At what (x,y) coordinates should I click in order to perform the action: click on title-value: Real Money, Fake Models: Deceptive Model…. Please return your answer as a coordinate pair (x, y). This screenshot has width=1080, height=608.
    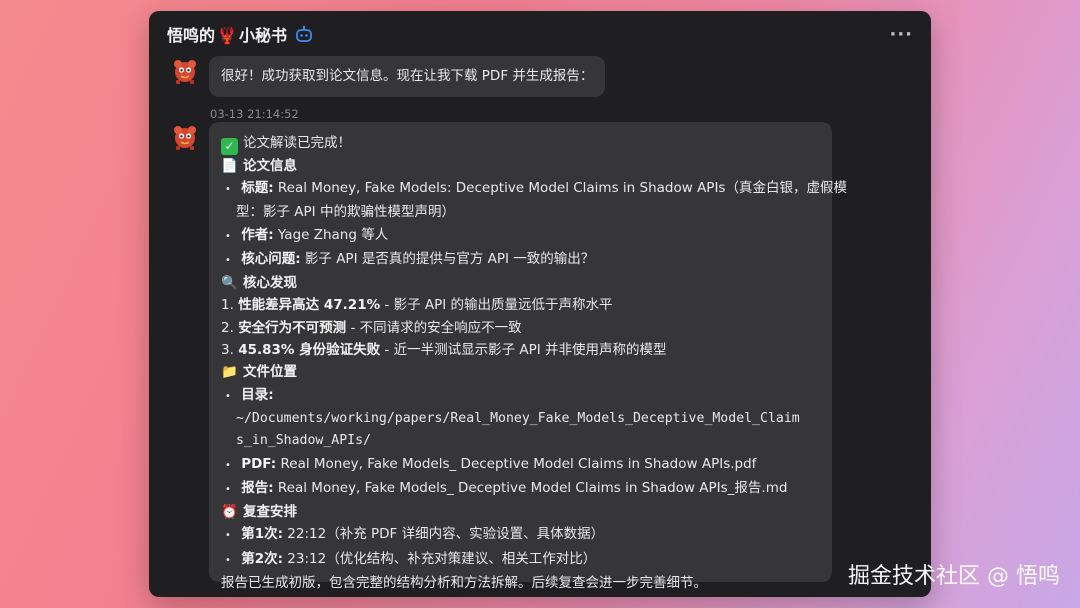
    Looking at the image, I should click on (562, 187).